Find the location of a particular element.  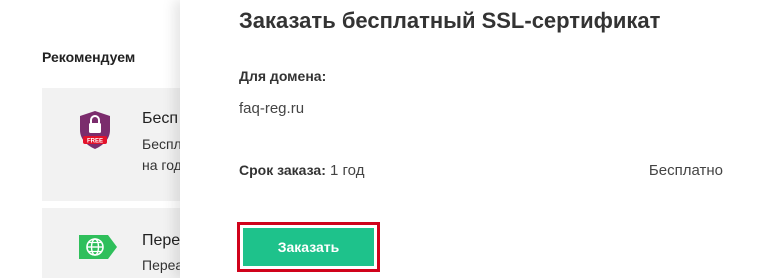

domain-label: Для домена: is located at coordinates (283, 76).